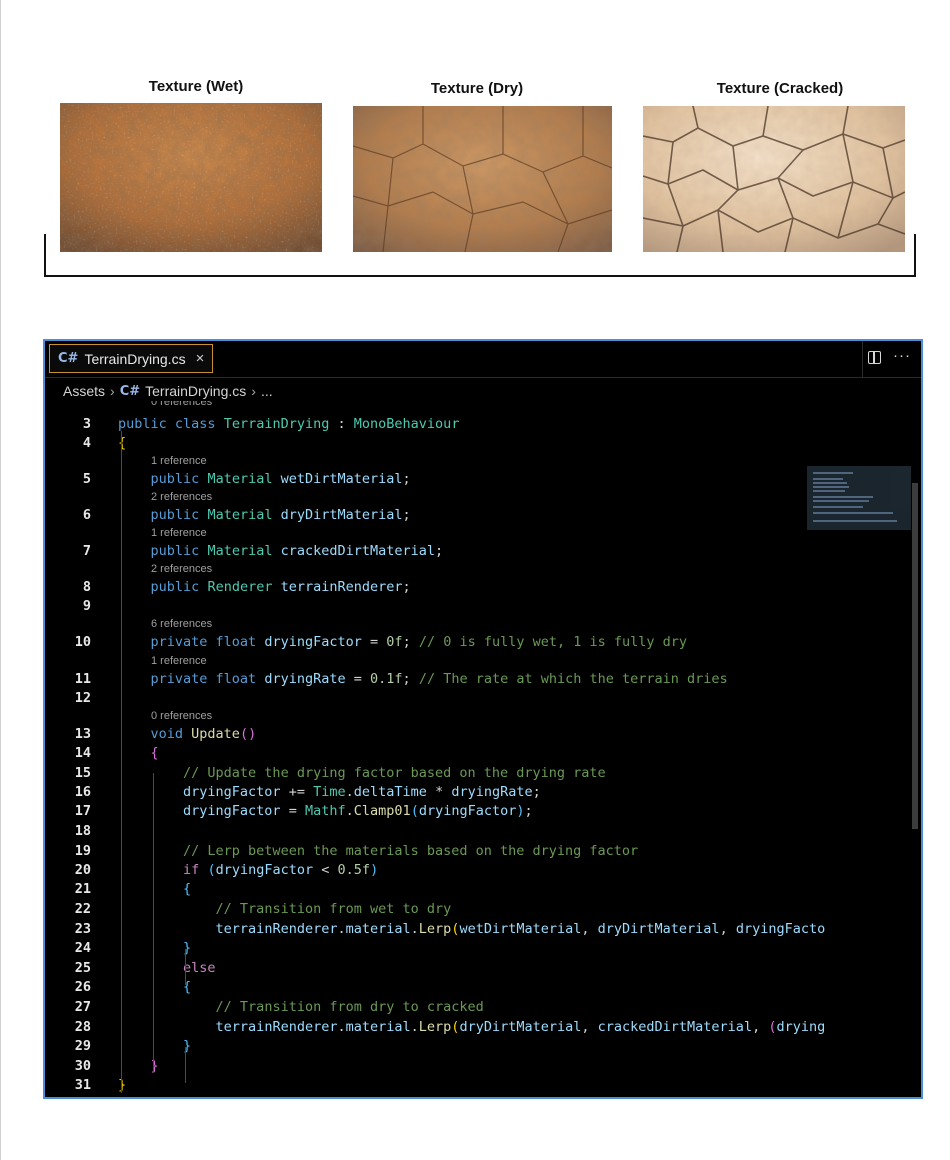  Describe the element at coordinates (86, 551) in the screenshot. I see `line-number: 7` at that location.